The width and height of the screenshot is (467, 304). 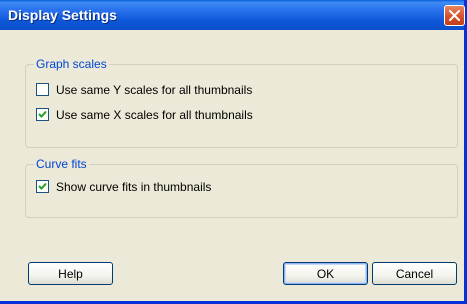 What do you see at coordinates (154, 89) in the screenshot?
I see `same-y-scales-label: Use same Y scales for all thumbnails` at bounding box center [154, 89].